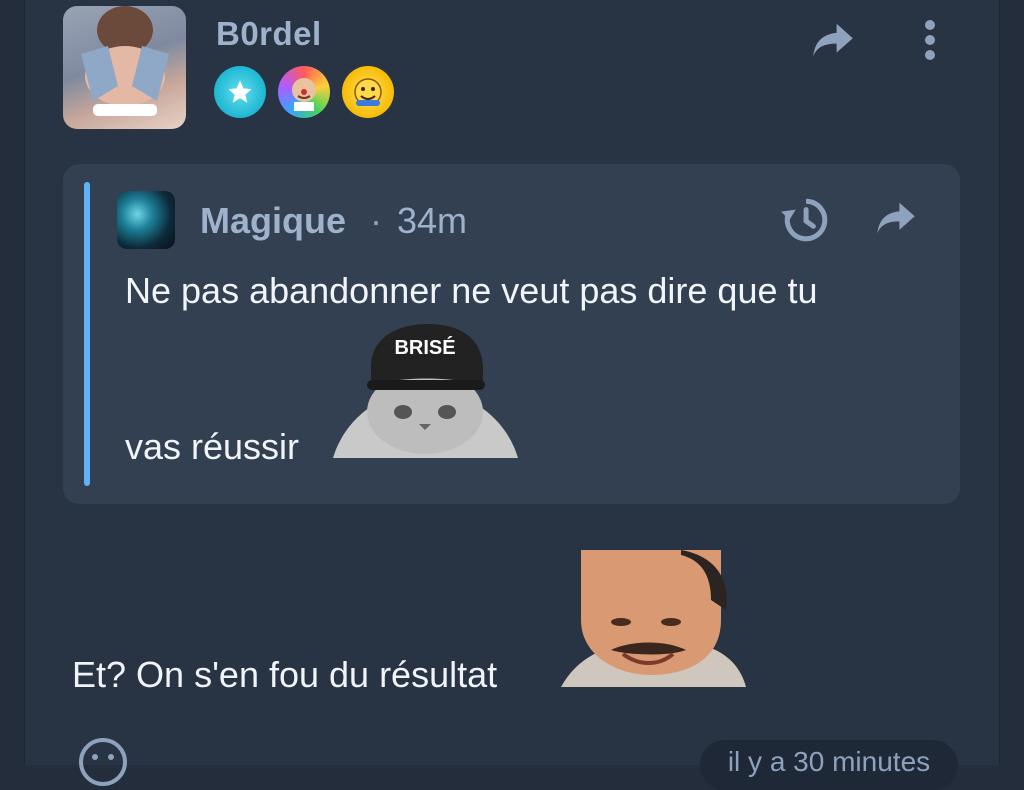 The image size is (1024, 790). What do you see at coordinates (273, 221) in the screenshot?
I see `quoted-author-name: Magique` at bounding box center [273, 221].